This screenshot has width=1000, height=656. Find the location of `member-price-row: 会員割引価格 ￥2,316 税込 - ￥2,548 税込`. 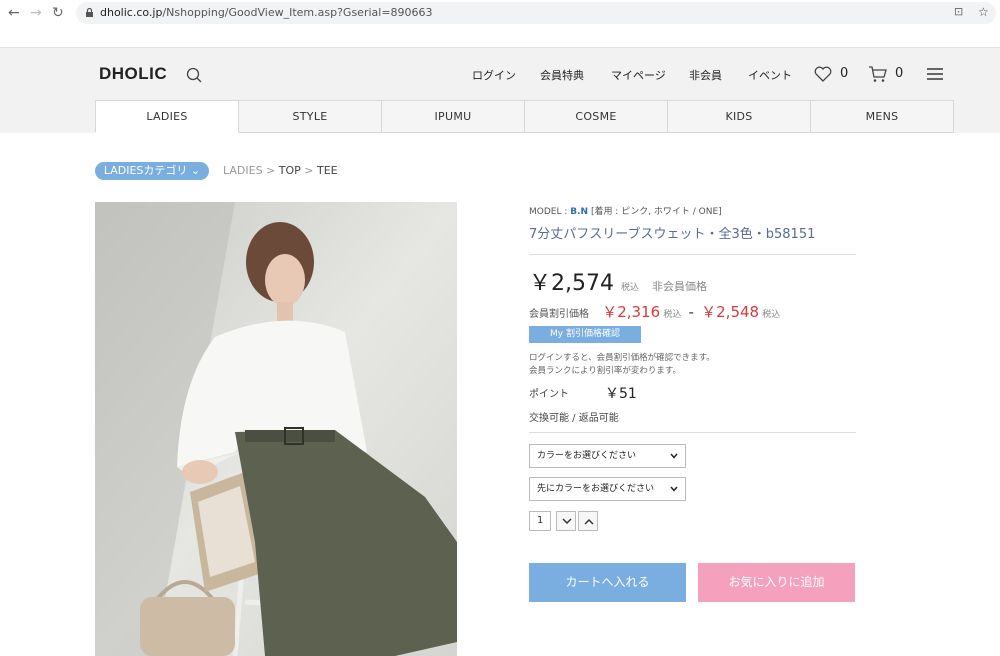

member-price-row: 会員割引価格 ￥2,316 税込 - ￥2,548 税込 is located at coordinates (654, 311).